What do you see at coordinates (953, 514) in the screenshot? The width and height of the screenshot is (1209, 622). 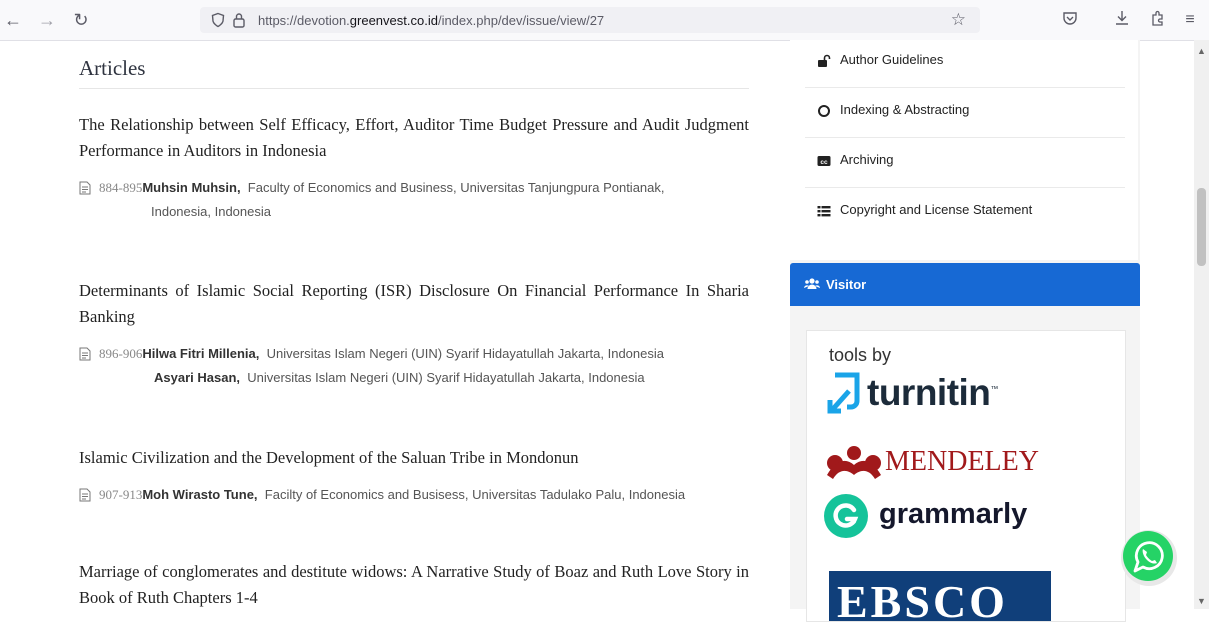 I see `grammarly-wordmark: grammarly` at bounding box center [953, 514].